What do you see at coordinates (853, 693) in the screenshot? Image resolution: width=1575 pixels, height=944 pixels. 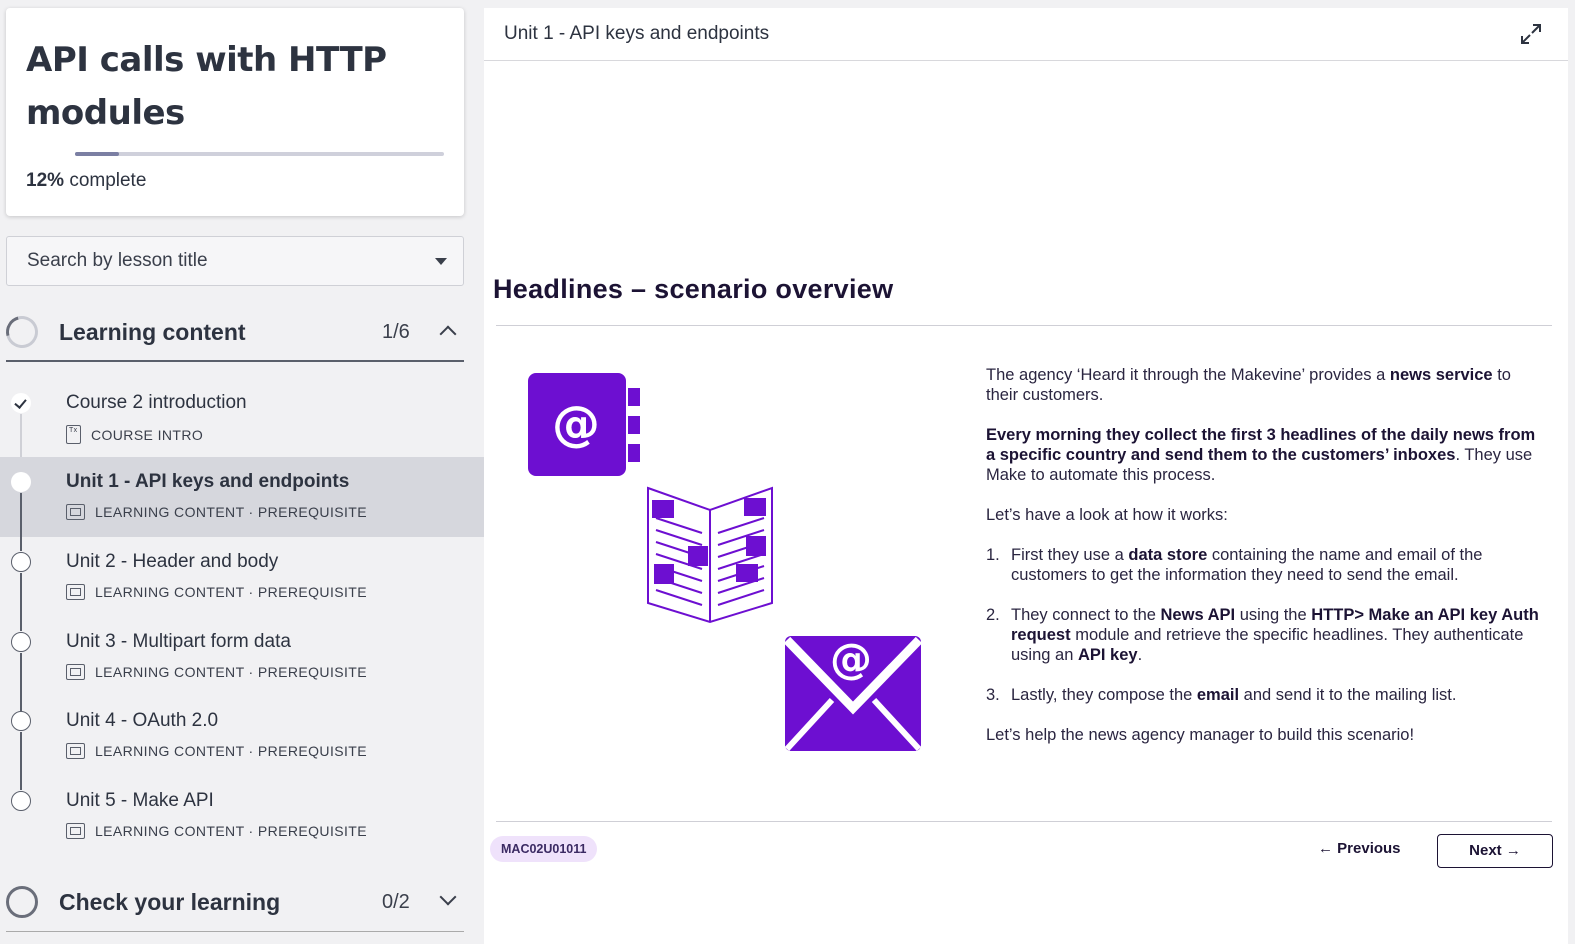 I see `envelope-icon: @` at bounding box center [853, 693].